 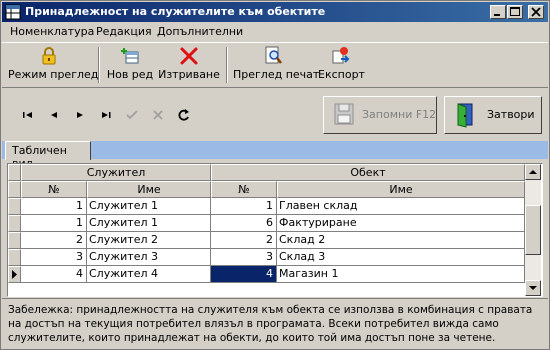 I want to click on refresh-button, so click(x=184, y=115).